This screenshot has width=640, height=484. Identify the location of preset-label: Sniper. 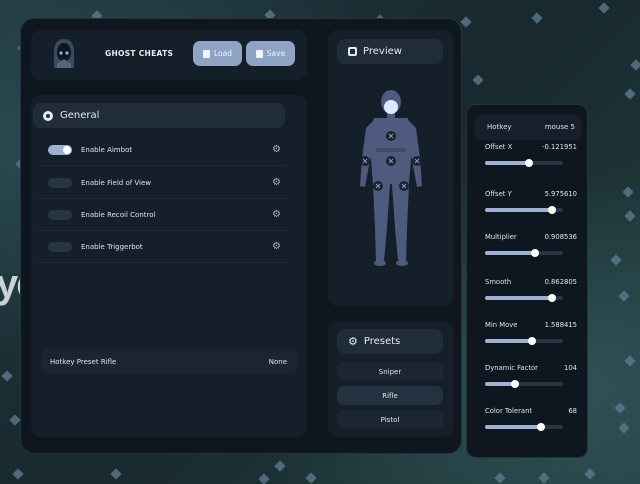
(390, 371).